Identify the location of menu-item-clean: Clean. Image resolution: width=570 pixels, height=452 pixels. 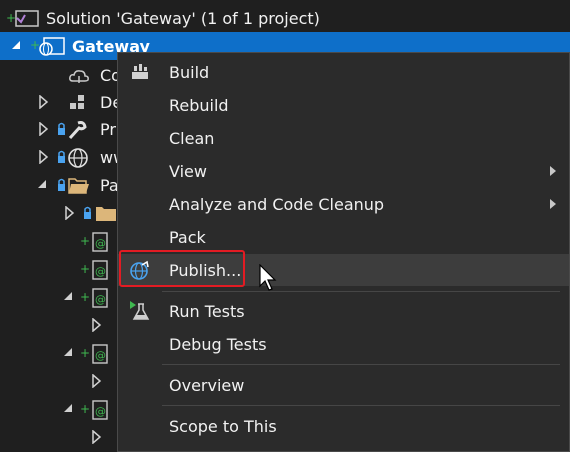
(343, 138).